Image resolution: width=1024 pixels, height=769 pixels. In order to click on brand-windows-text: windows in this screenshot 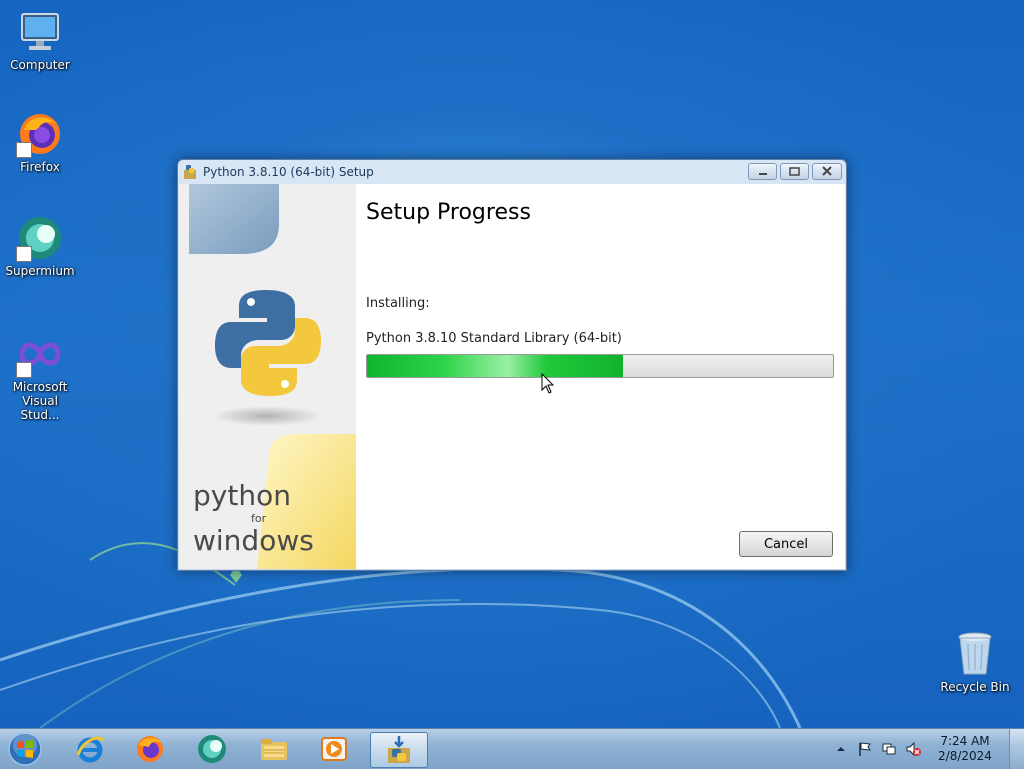, I will do `click(253, 540)`.